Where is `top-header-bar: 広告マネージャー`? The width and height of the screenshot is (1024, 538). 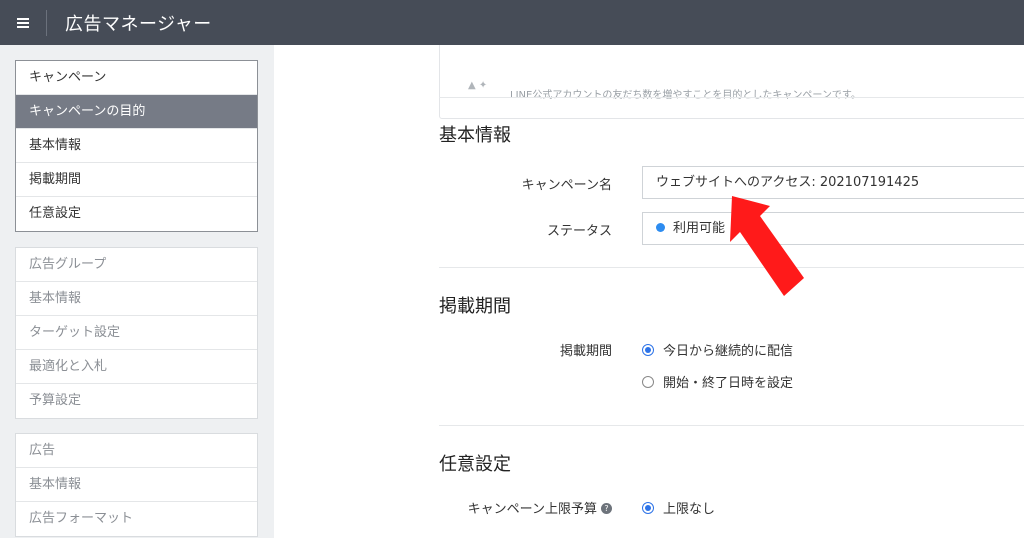
top-header-bar: 広告マネージャー is located at coordinates (512, 22).